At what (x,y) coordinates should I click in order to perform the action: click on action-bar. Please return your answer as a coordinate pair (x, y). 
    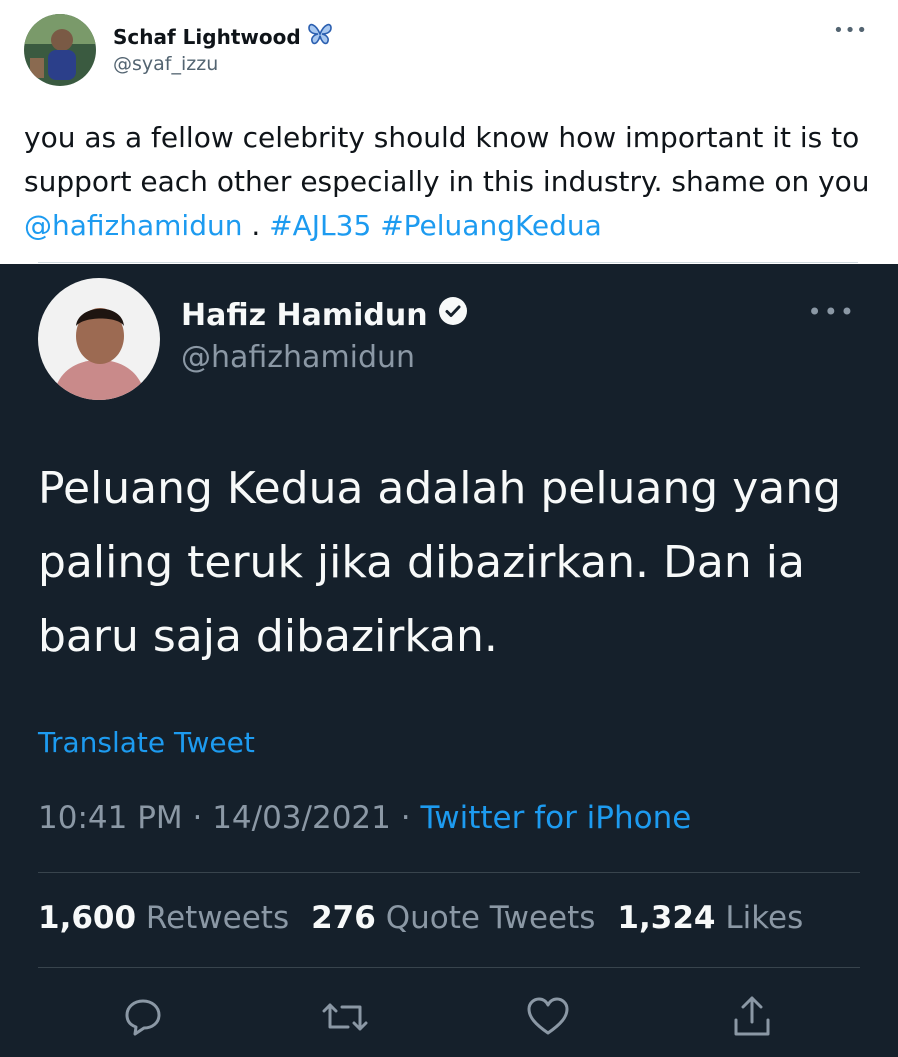
    Looking at the image, I should click on (449, 1017).